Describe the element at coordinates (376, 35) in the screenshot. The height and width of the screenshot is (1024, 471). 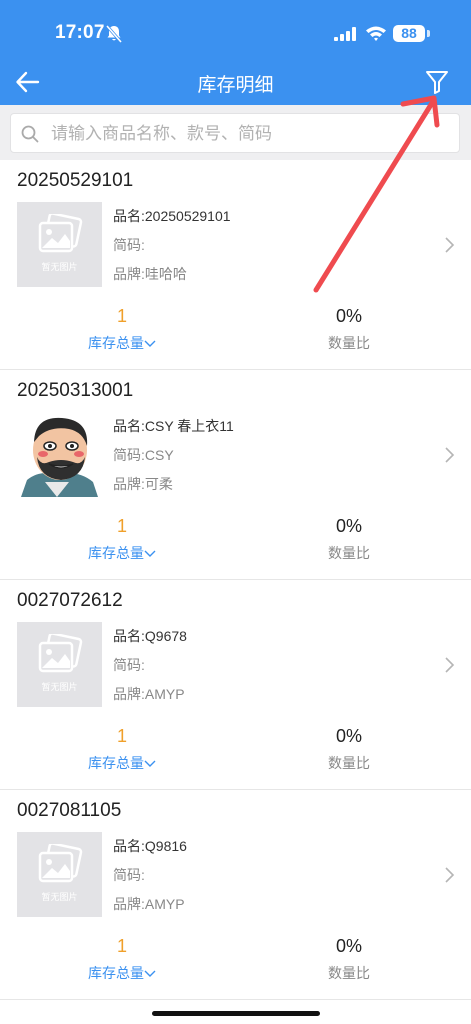
I see `wifi-icon` at that location.